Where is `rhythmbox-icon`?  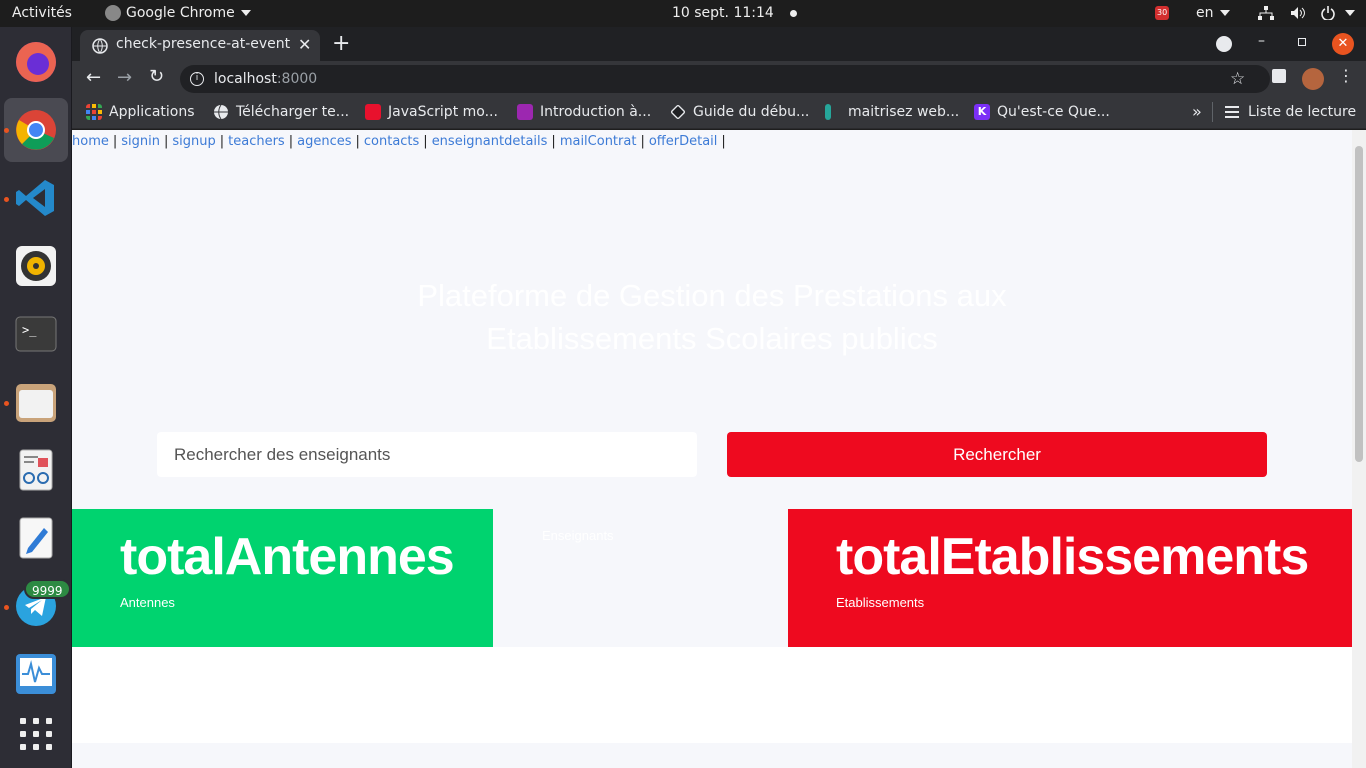
rhythmbox-icon is located at coordinates (36, 266).